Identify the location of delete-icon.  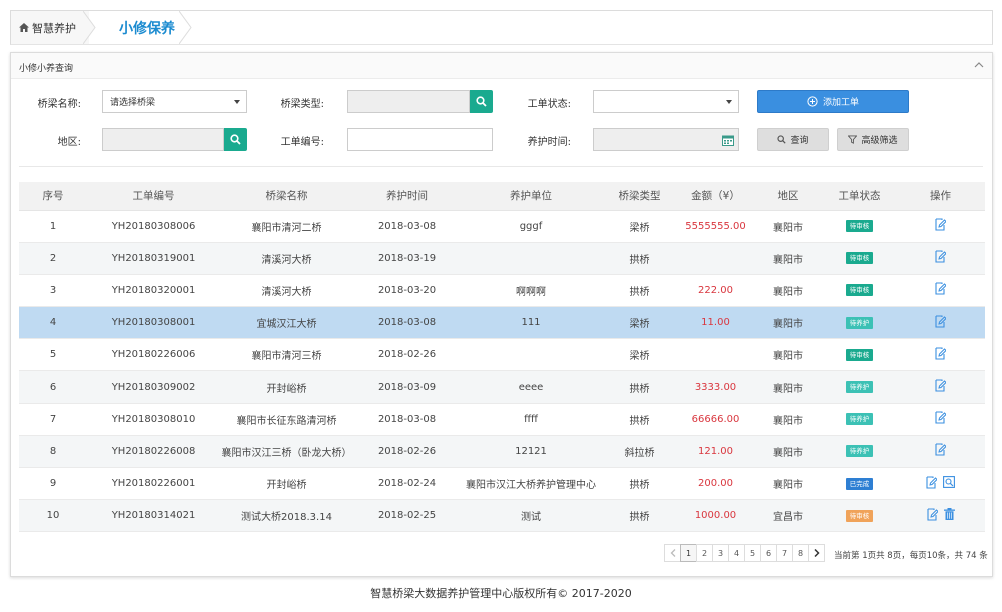
(949, 515).